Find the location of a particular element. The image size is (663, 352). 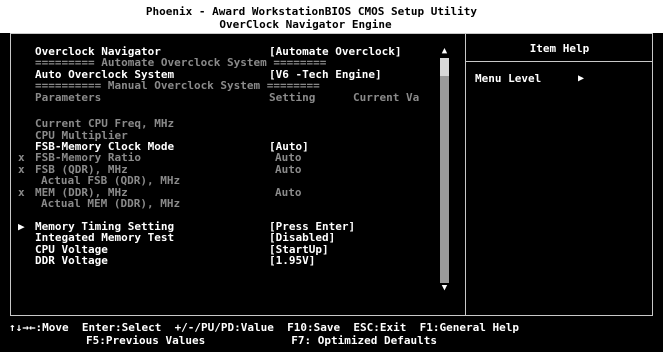

help-divider is located at coordinates (559, 61).